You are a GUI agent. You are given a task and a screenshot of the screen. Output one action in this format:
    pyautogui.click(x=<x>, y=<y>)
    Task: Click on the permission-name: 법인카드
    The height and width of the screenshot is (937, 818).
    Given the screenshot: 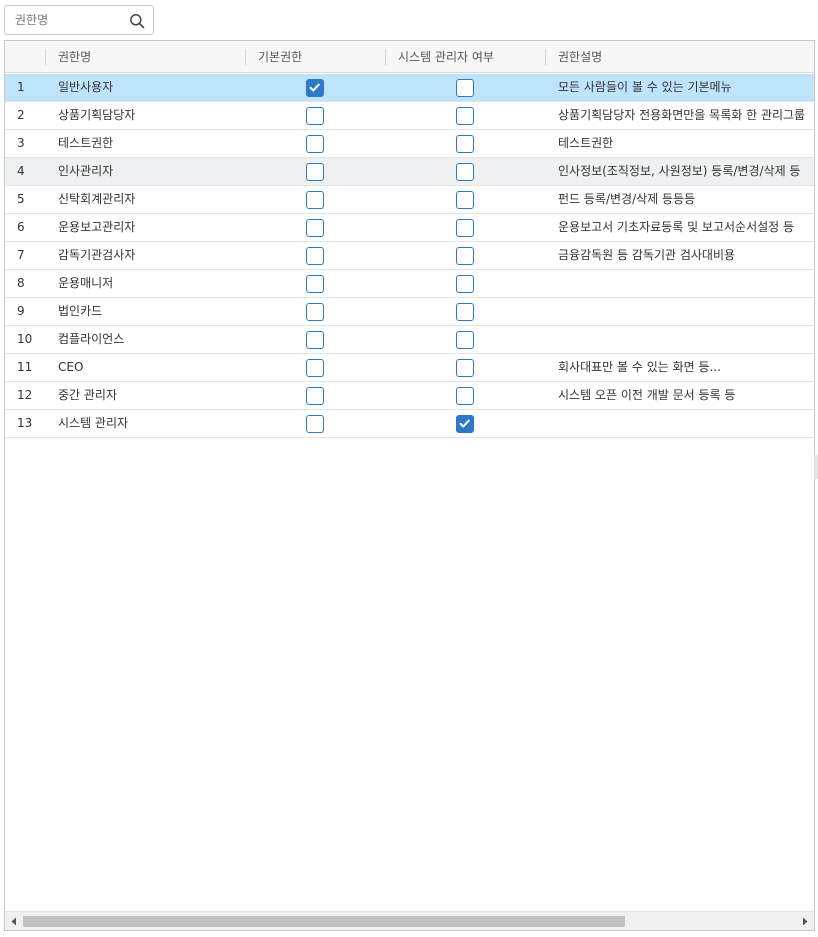 What is the action you would take?
    pyautogui.click(x=80, y=311)
    